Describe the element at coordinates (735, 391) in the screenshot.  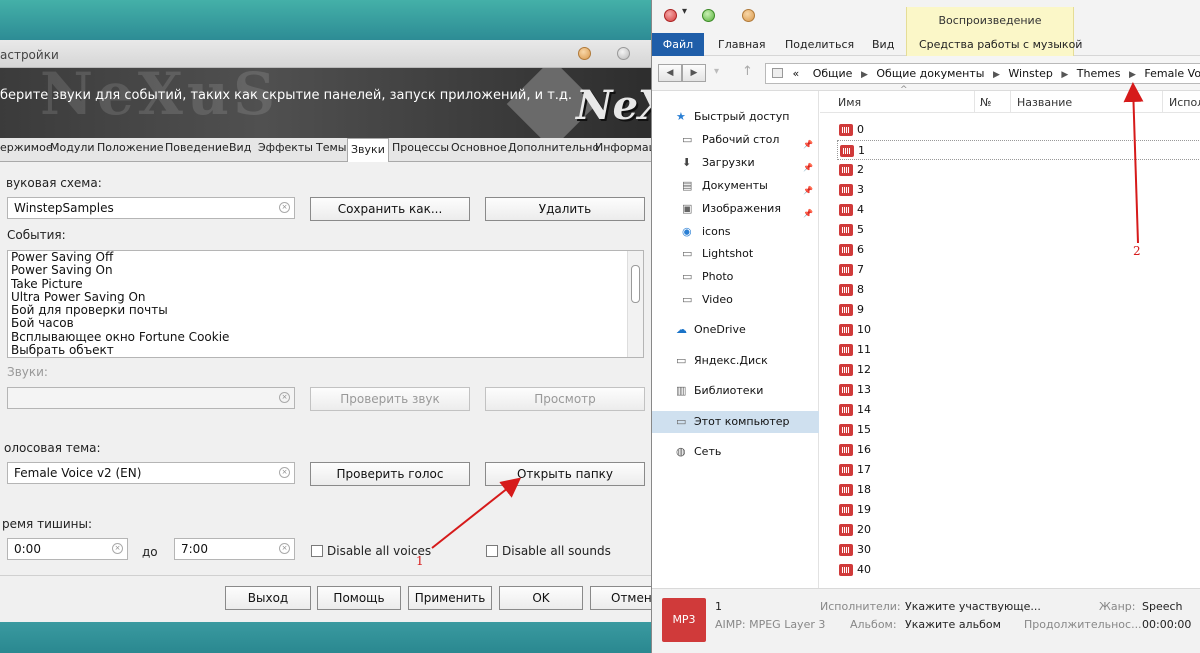
I see `sidebar-item-11: ▥ Библиотеки` at that location.